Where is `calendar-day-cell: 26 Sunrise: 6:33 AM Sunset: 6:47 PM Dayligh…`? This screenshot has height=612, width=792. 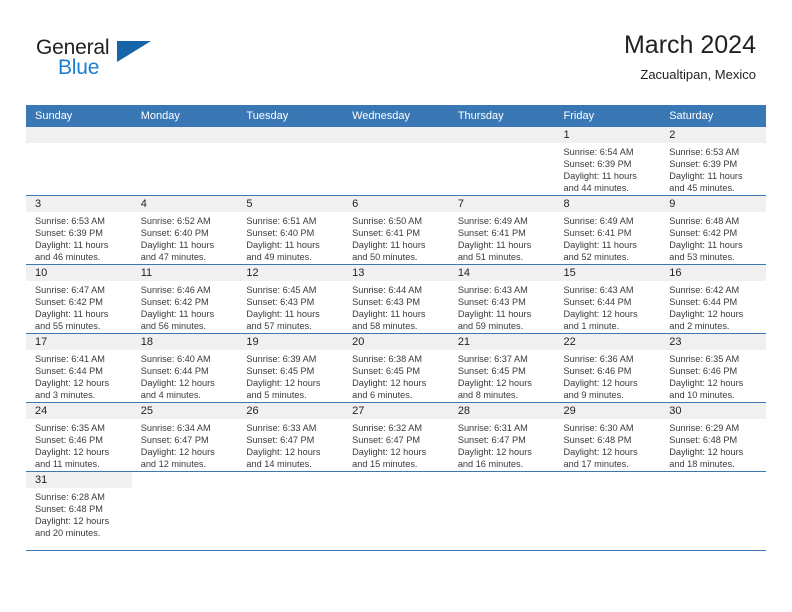
calendar-day-cell: 26 Sunrise: 6:33 AM Sunset: 6:47 PM Dayligh… is located at coordinates (290, 437).